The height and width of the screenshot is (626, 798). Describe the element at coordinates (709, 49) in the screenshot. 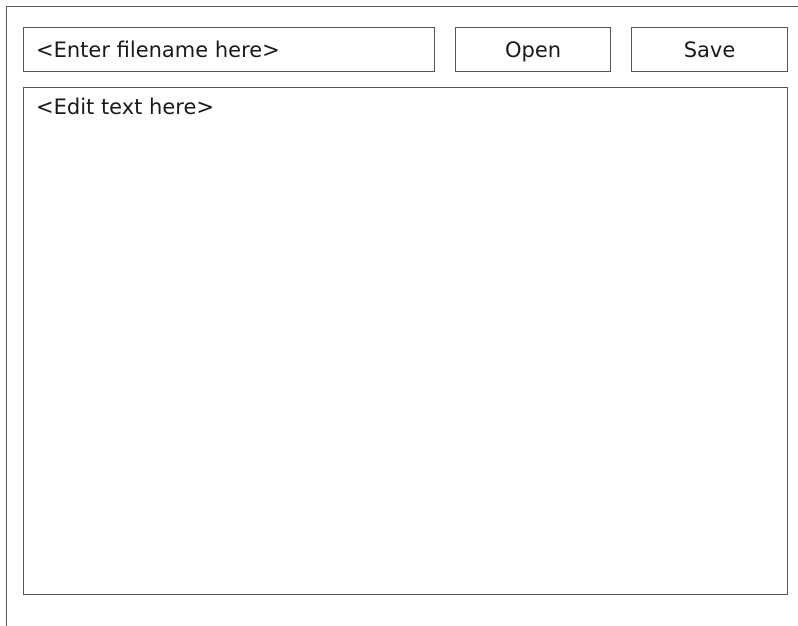

I see `save-button: Save` at that location.